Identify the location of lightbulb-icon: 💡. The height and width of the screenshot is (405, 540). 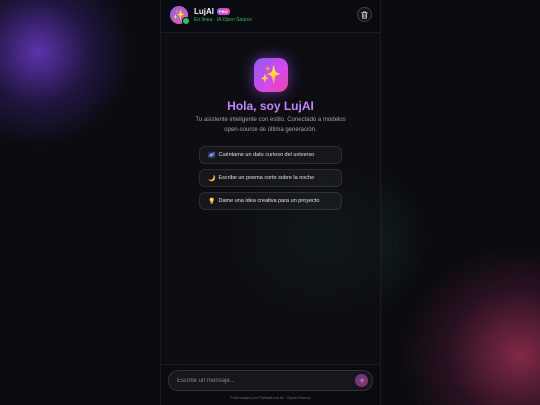
(212, 201).